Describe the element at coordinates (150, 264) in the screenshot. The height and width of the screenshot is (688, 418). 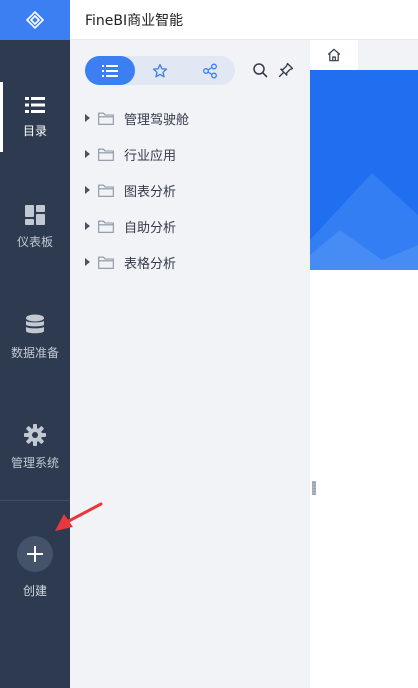
I see `folder-label: 表格分析` at that location.